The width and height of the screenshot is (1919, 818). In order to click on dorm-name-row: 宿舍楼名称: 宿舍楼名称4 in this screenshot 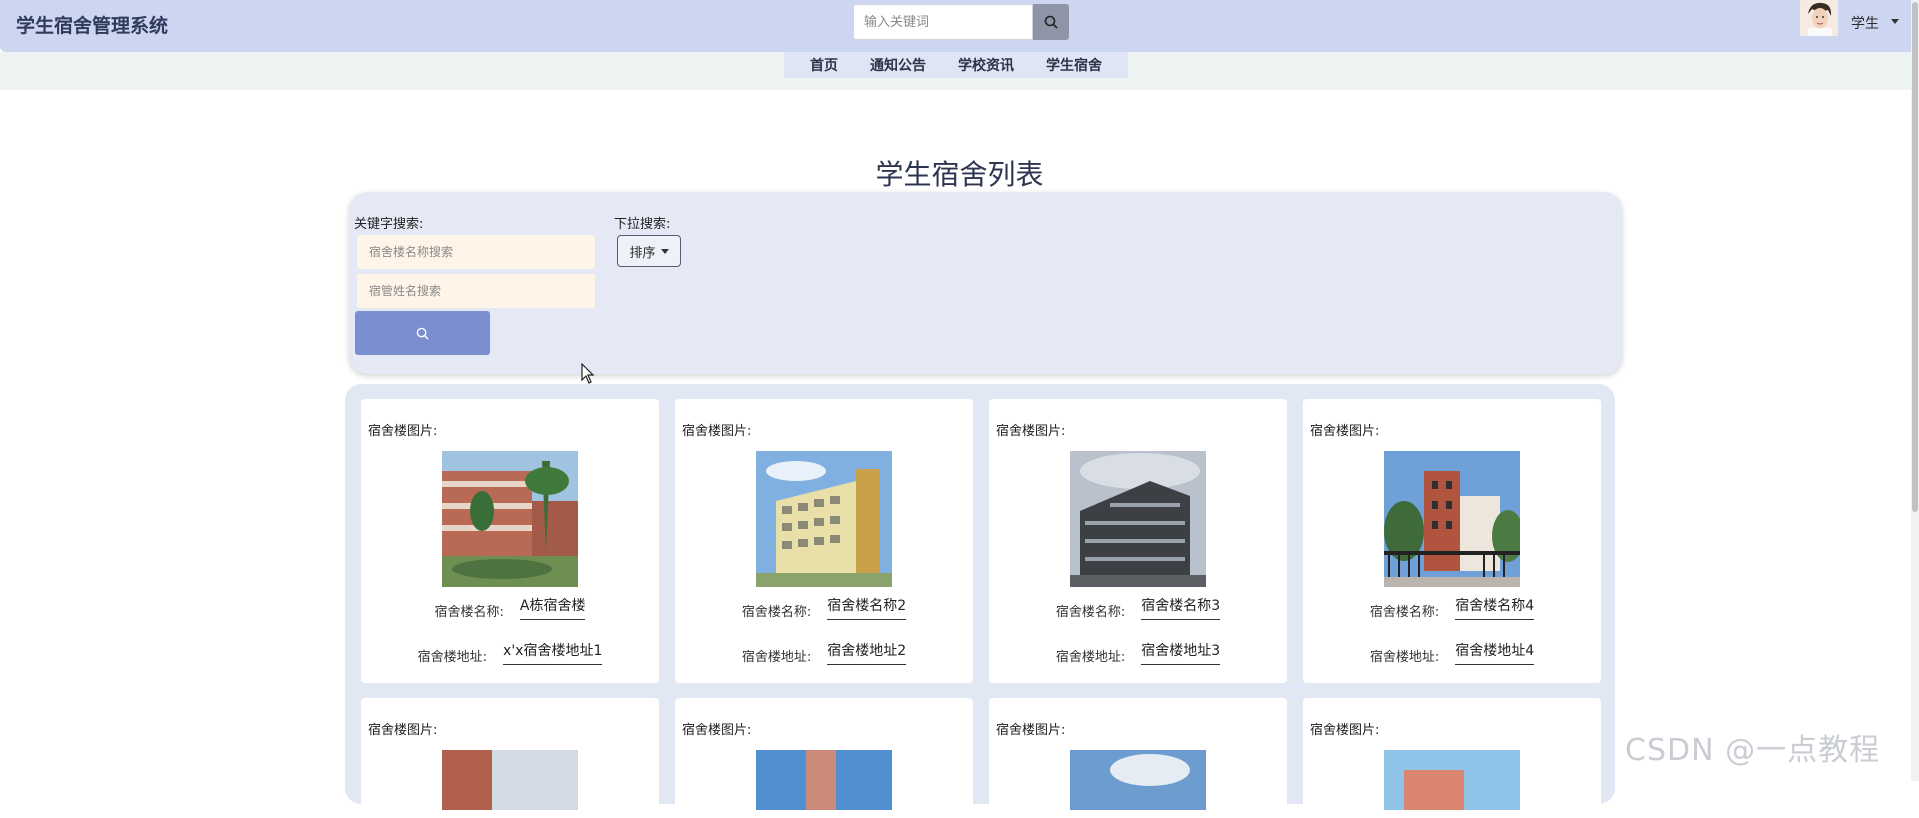, I will do `click(1452, 607)`.